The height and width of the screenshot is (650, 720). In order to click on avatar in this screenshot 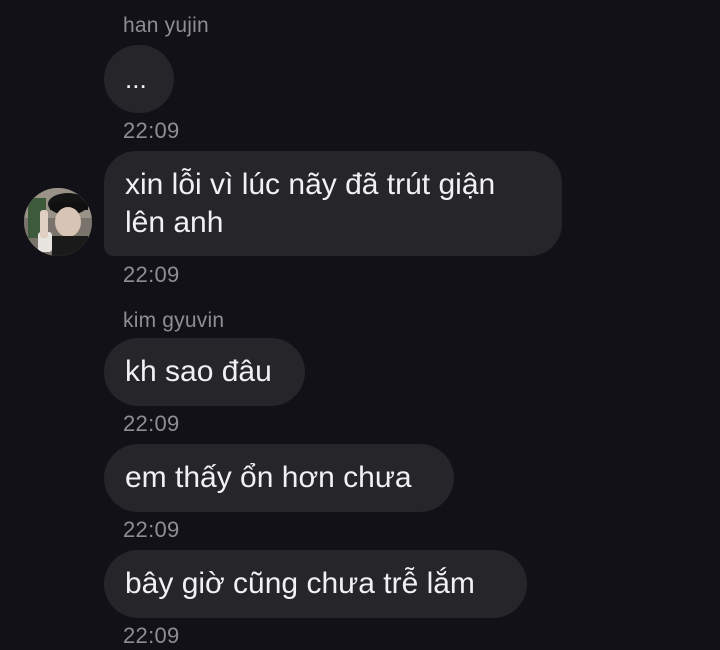, I will do `click(58, 222)`.